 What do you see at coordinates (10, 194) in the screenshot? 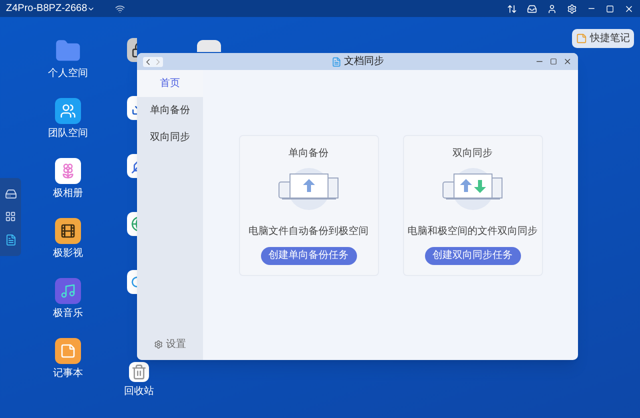
I see `drive-icon` at bounding box center [10, 194].